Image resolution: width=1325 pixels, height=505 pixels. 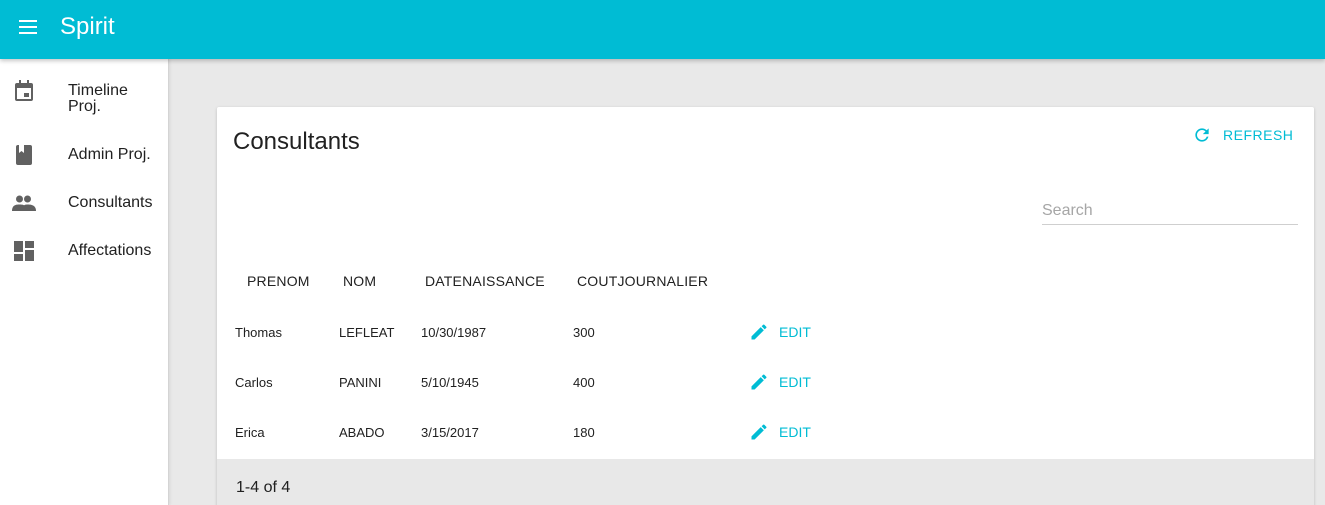 I want to click on refresh-label: REFRESH, so click(x=1258, y=135).